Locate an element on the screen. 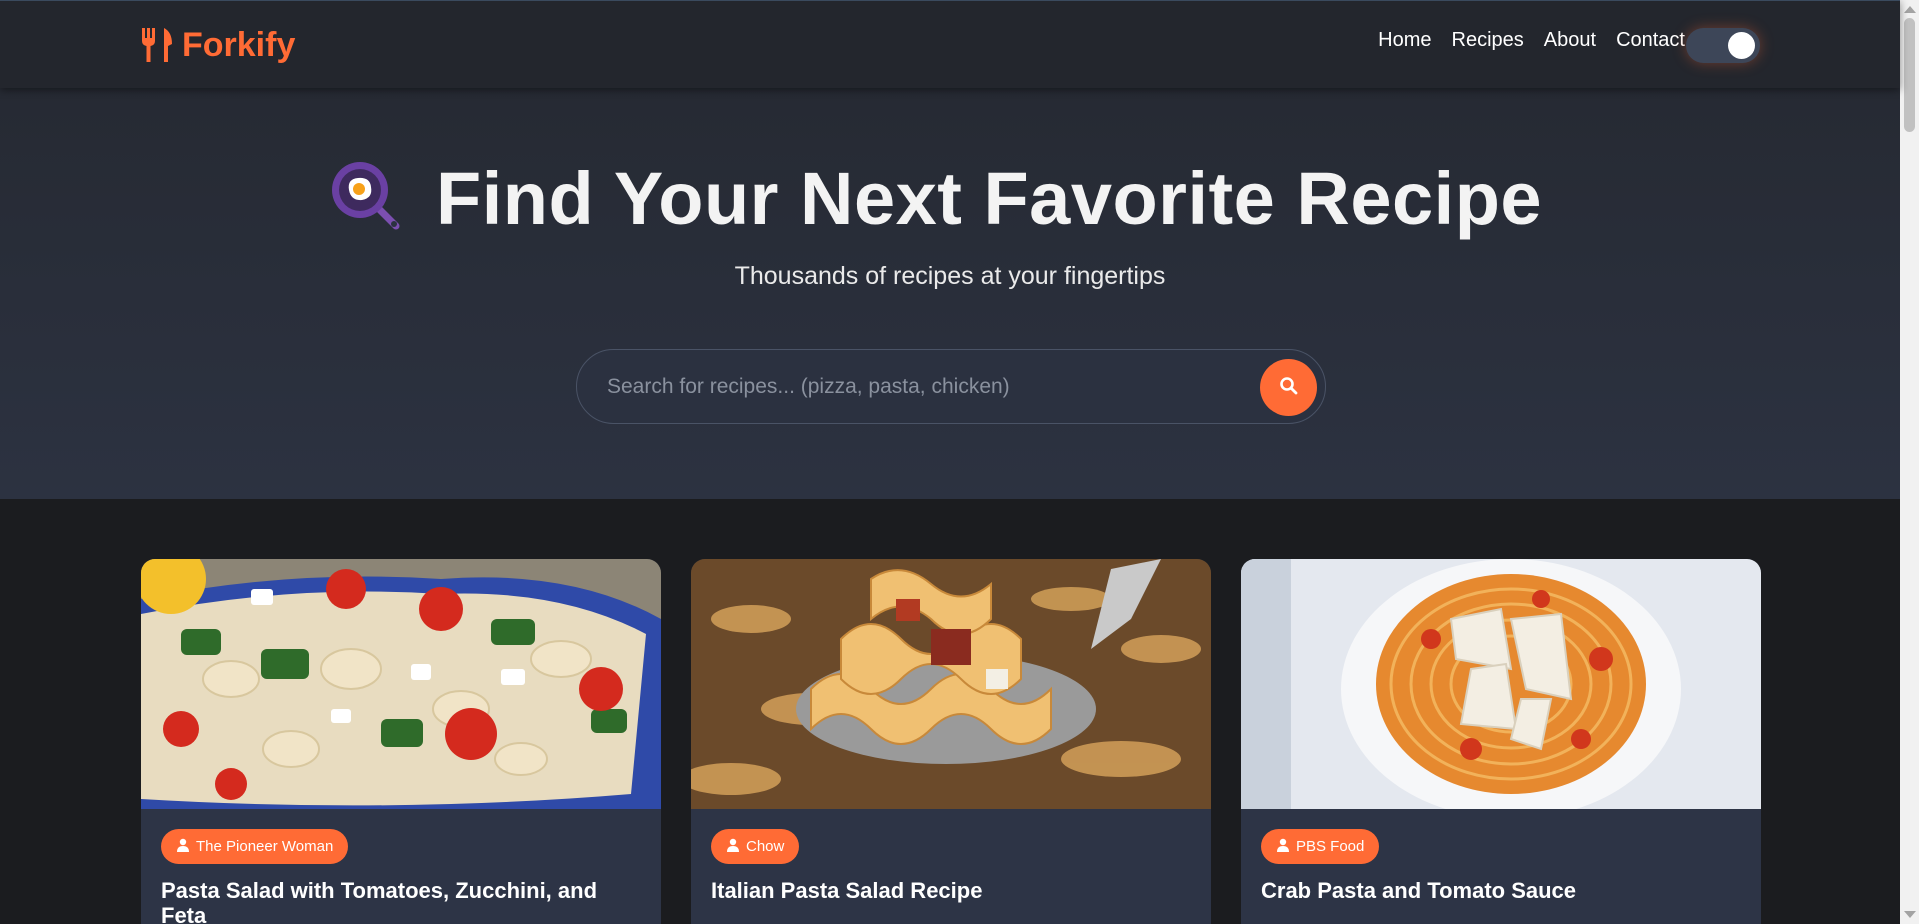 The height and width of the screenshot is (924, 1919). recipe-card: Chow Italian Pasta Salad Recipe is located at coordinates (951, 741).